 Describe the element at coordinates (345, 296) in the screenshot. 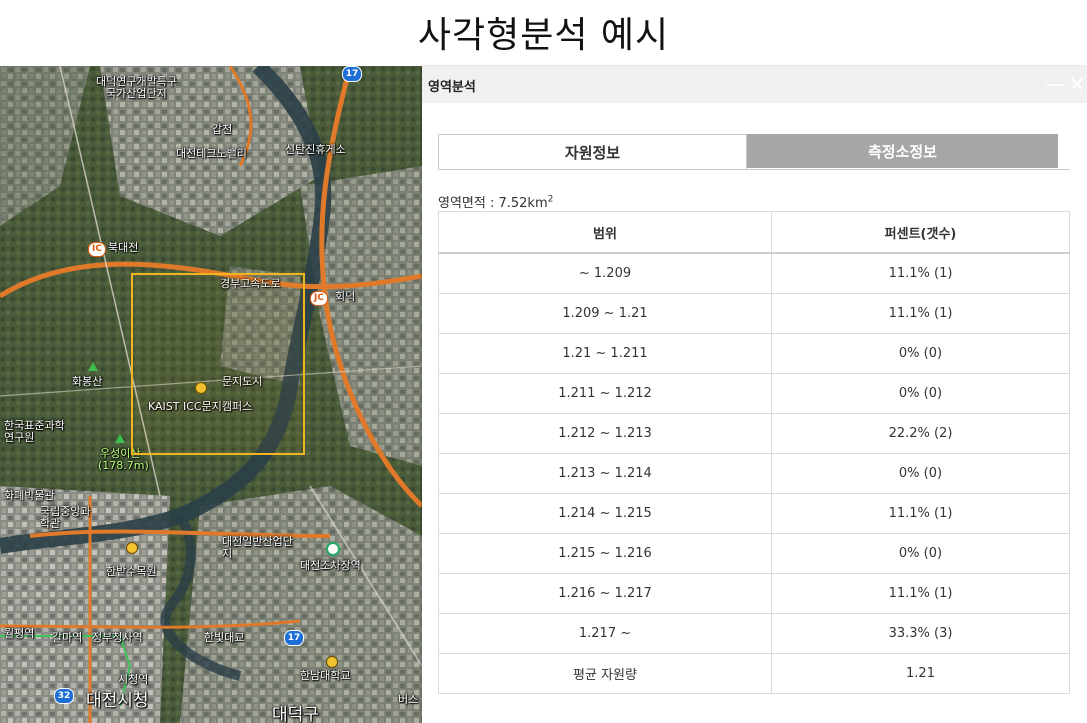

I see `map-label-hoedeok: 회덕` at that location.